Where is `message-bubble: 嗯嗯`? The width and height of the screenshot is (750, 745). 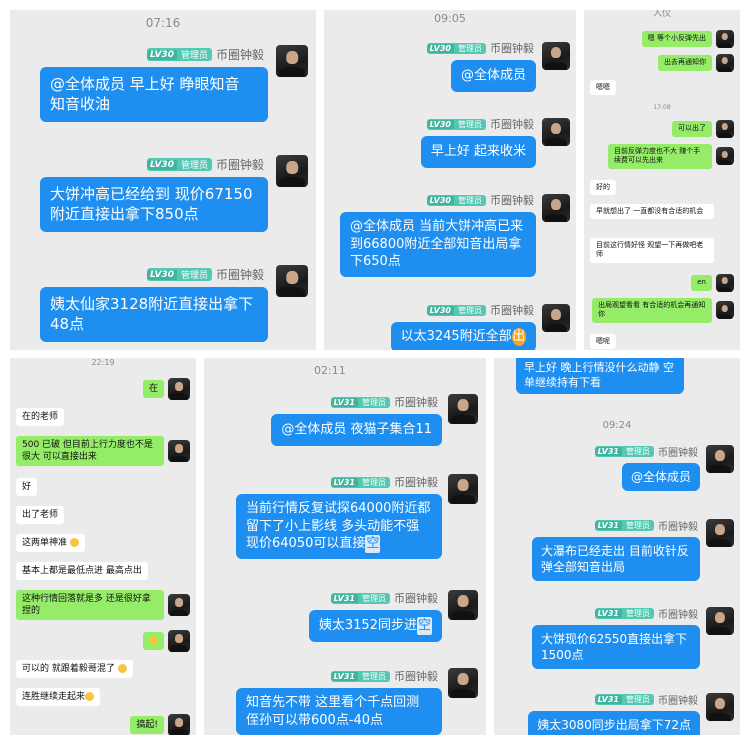 message-bubble: 嗯嗯 is located at coordinates (603, 88).